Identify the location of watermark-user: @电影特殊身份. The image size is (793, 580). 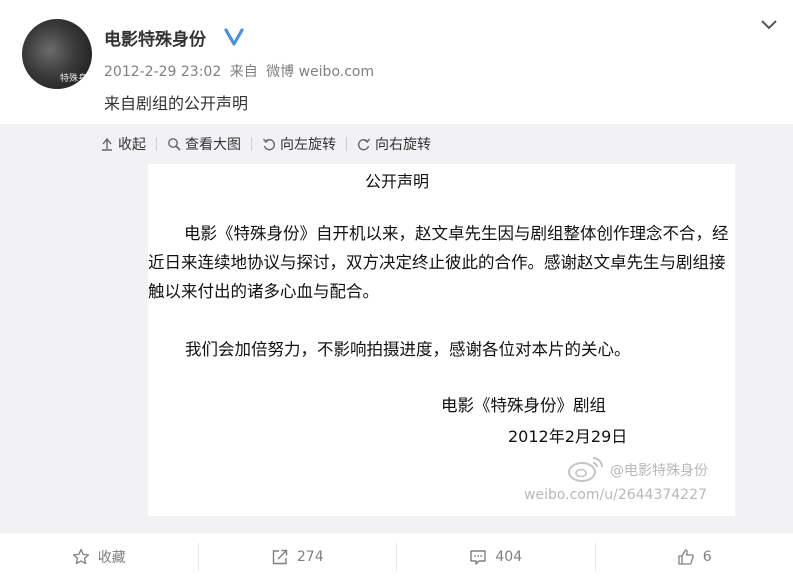
(659, 470).